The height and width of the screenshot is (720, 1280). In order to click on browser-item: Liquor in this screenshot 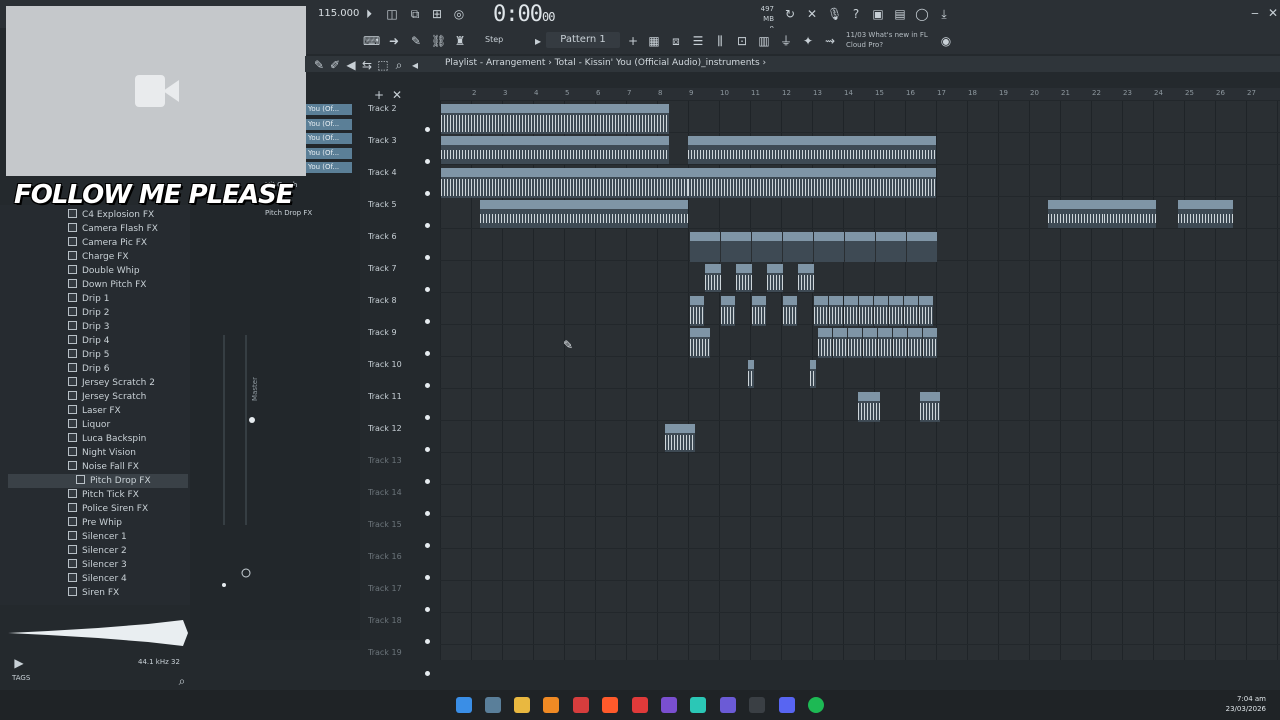, I will do `click(89, 425)`.